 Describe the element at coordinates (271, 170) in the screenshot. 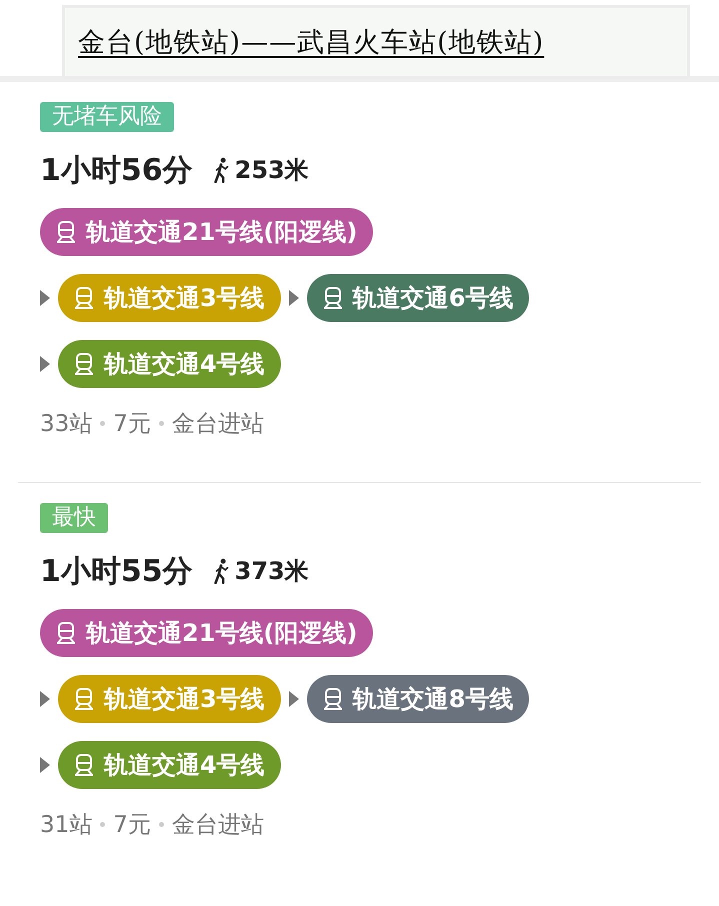

I see `walk-distance: 253米` at that location.